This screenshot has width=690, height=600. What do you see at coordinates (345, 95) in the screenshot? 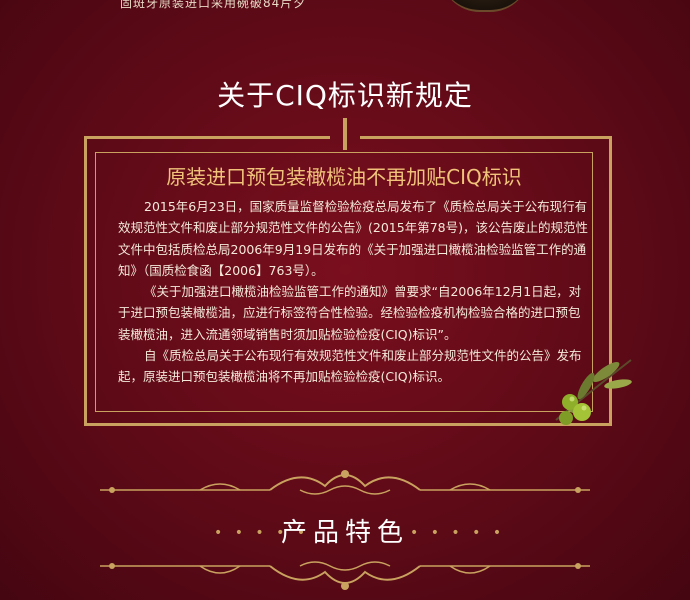
I see `section-title: 关于CIQ标识新规定` at bounding box center [345, 95].